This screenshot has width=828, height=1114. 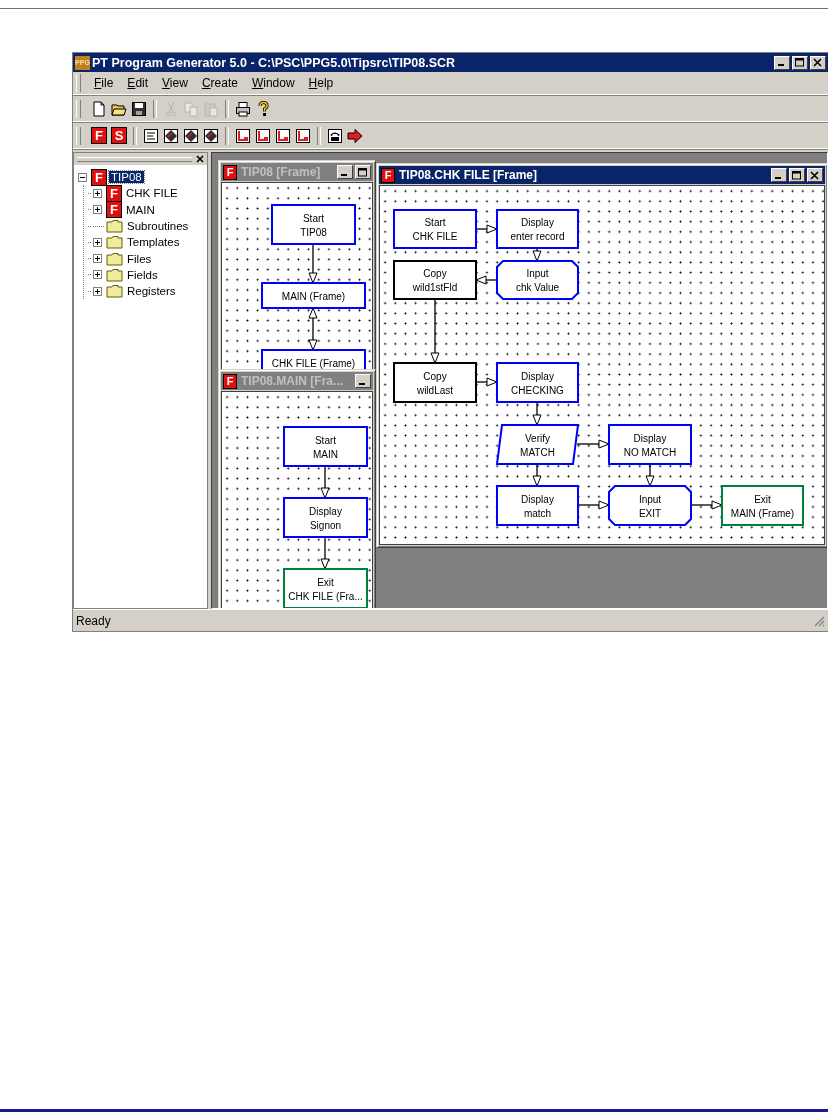 I want to click on tree-item: TIP08, so click(x=126, y=177).